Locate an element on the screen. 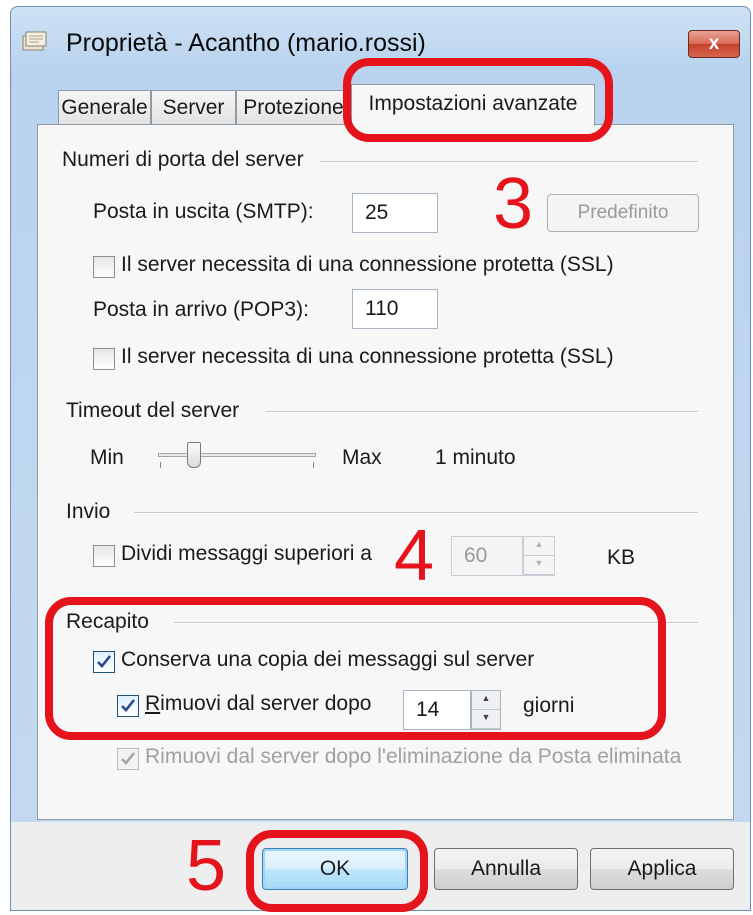  keep-copy-checkbox is located at coordinates (104, 662).